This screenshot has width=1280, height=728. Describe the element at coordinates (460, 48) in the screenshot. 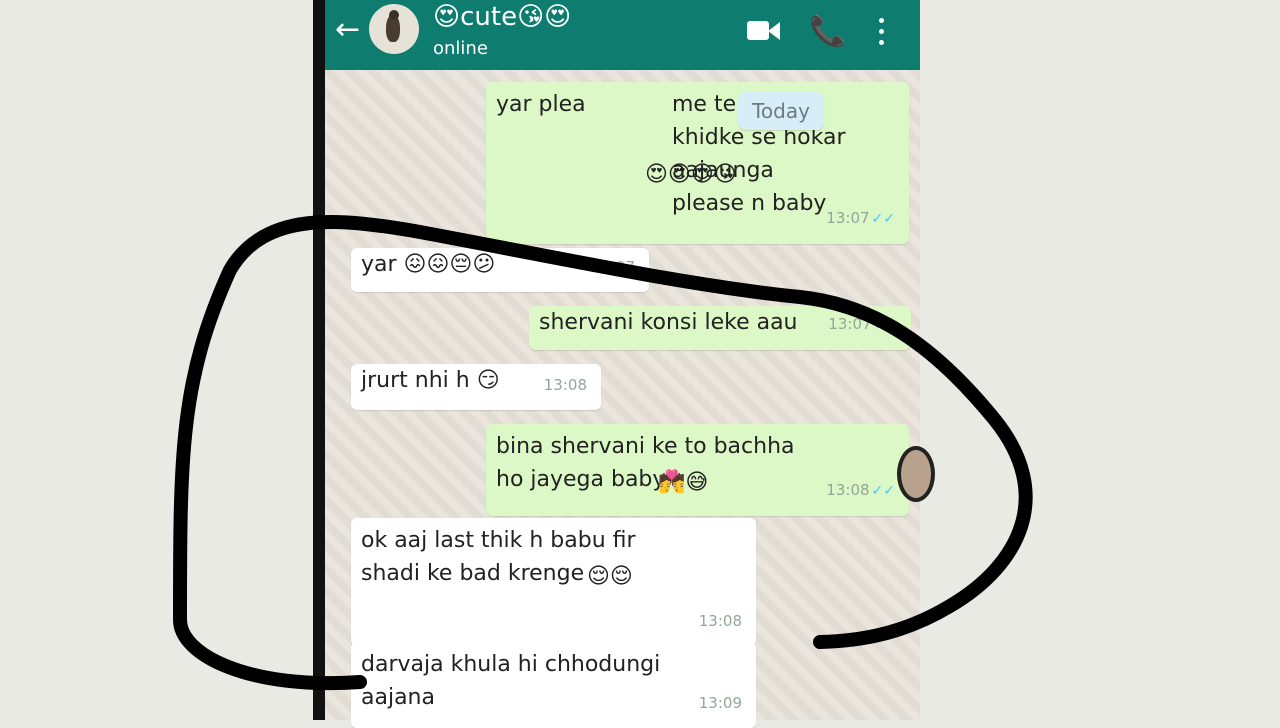

I see `contact-status: online` at that location.